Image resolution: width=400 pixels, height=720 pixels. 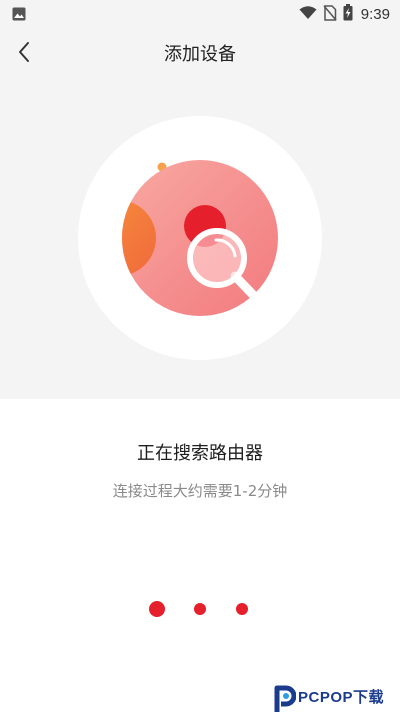 What do you see at coordinates (348, 14) in the screenshot?
I see `battery-charging-icon` at bounding box center [348, 14].